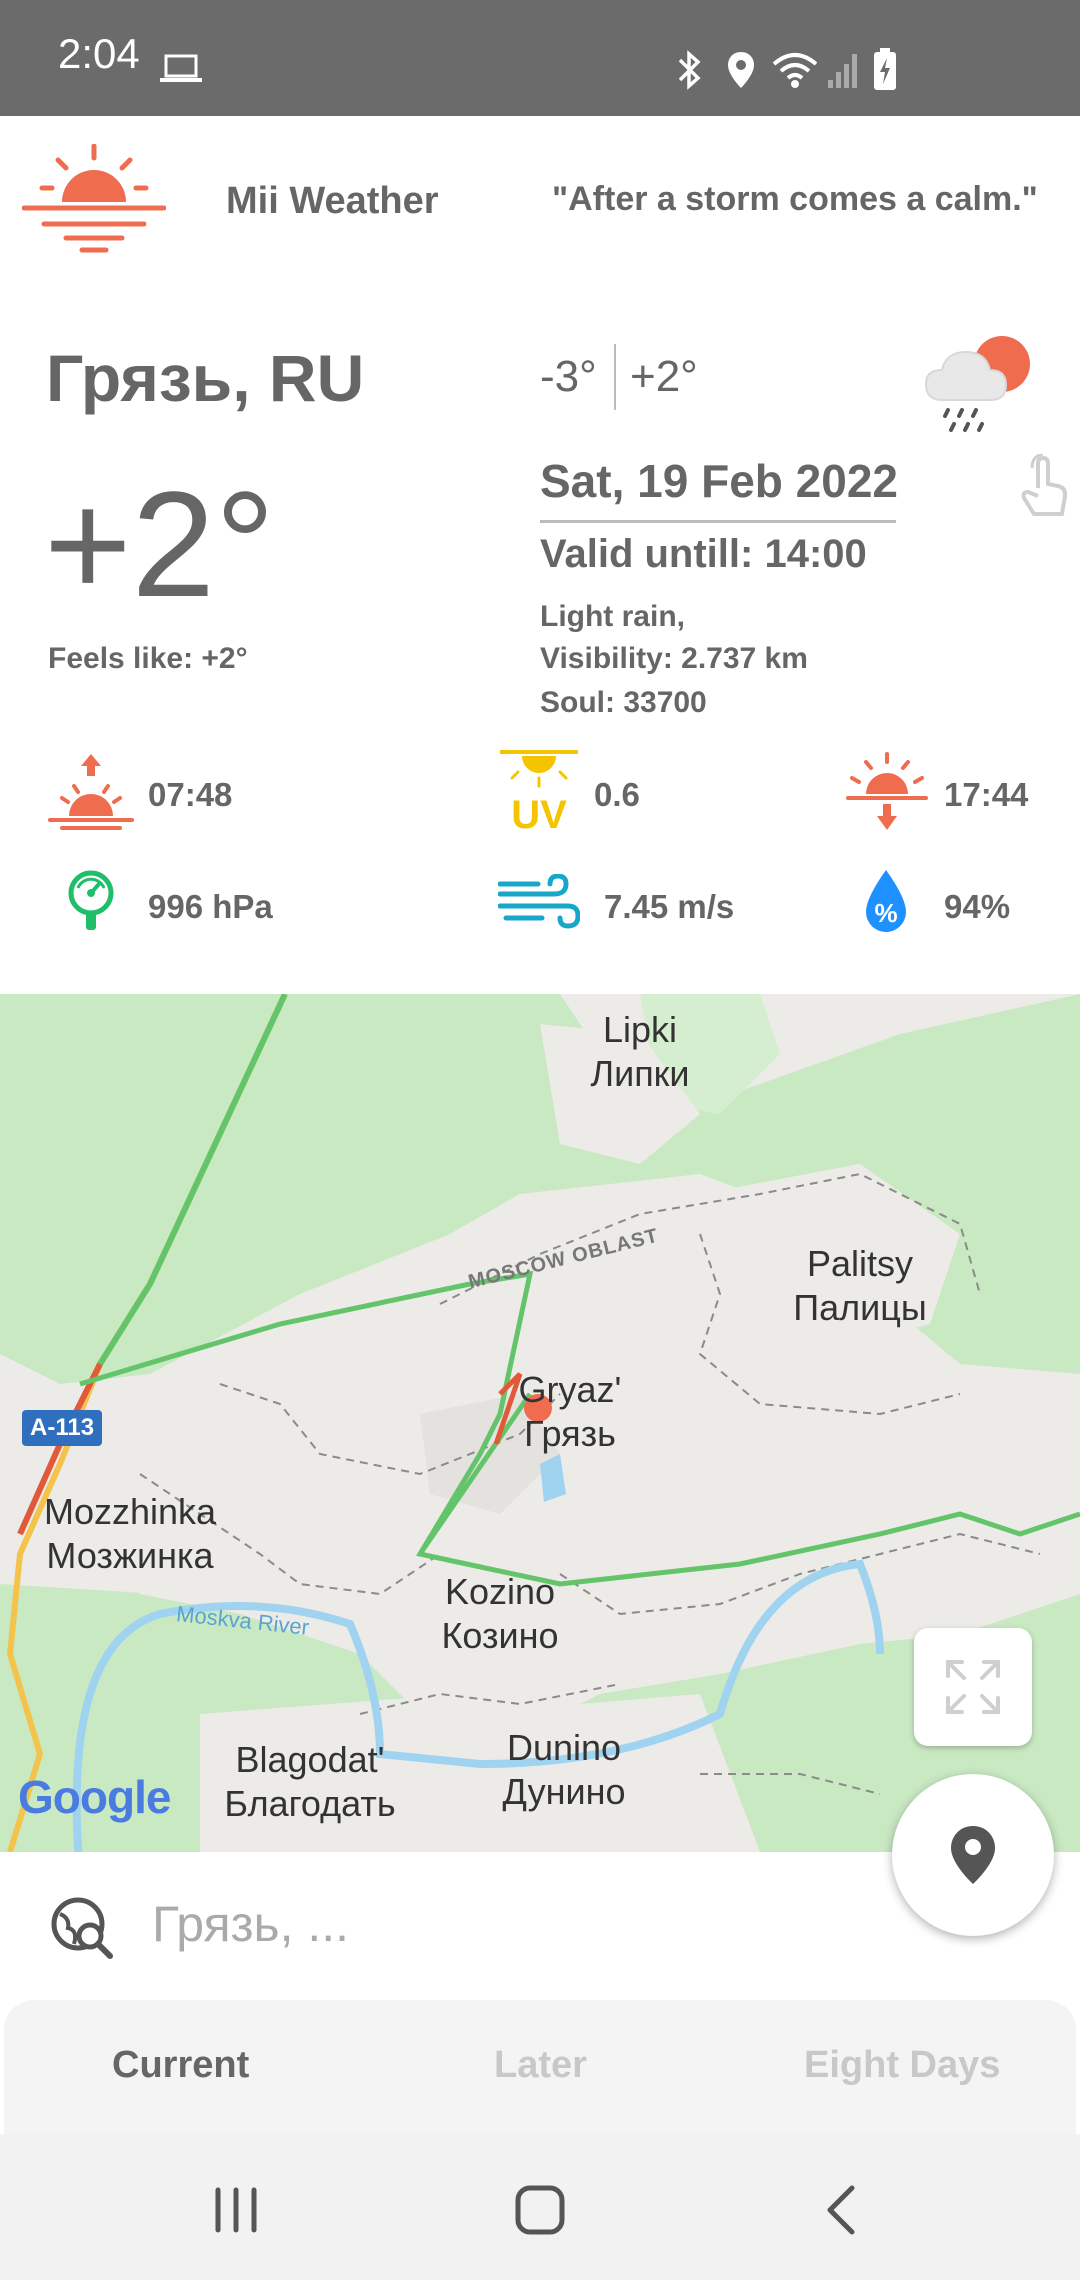 The image size is (1080, 2280). I want to click on visibility: Visibility: 2.737 km, so click(674, 658).